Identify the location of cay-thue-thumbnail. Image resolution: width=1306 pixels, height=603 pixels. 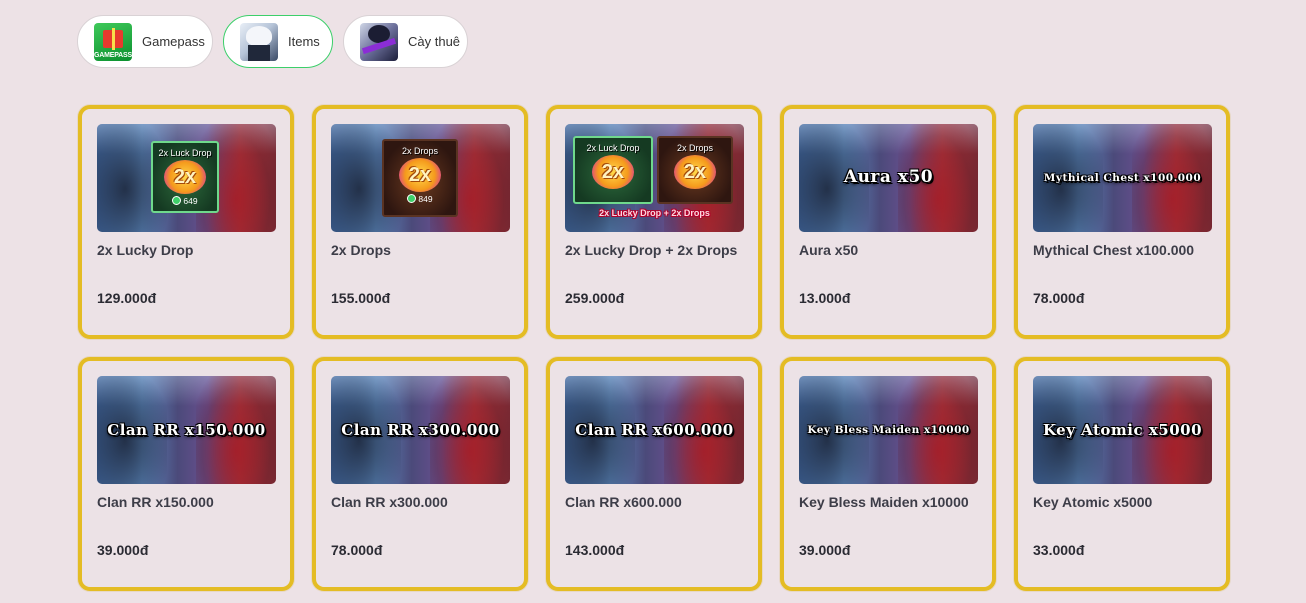
(379, 41).